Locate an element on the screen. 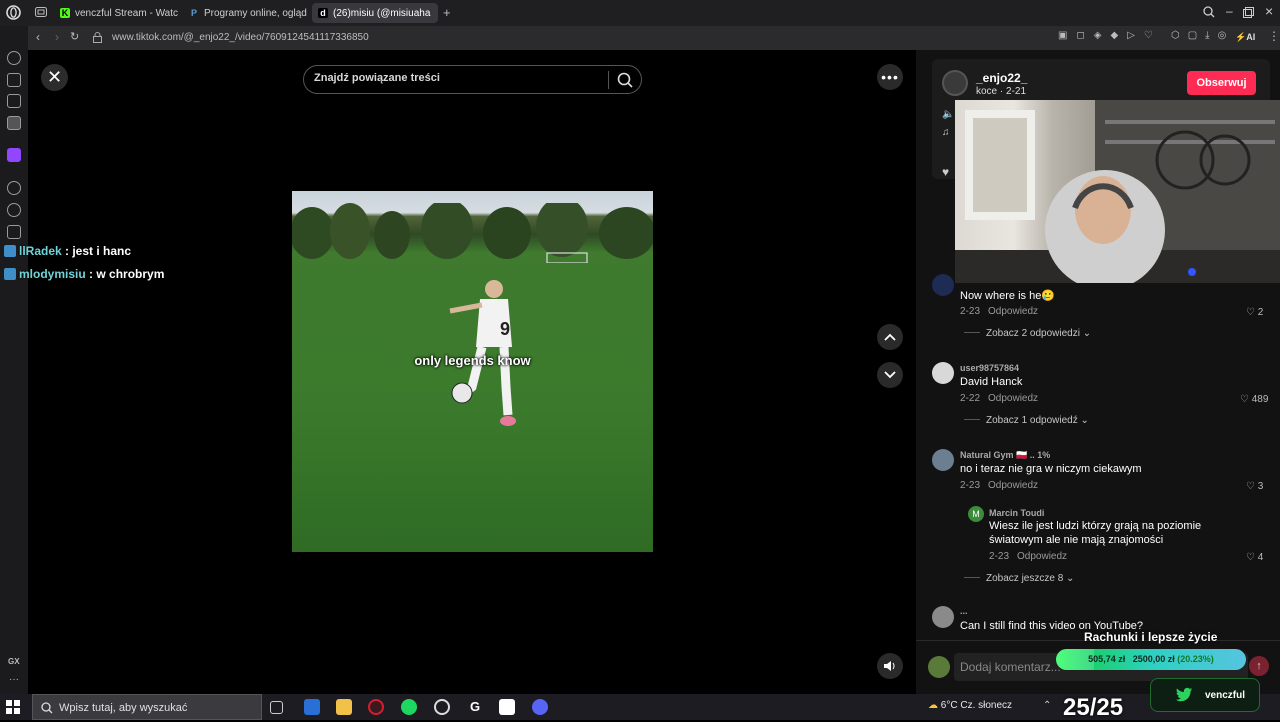 The width and height of the screenshot is (1280, 722). extensions-icon is located at coordinates (14, 232).